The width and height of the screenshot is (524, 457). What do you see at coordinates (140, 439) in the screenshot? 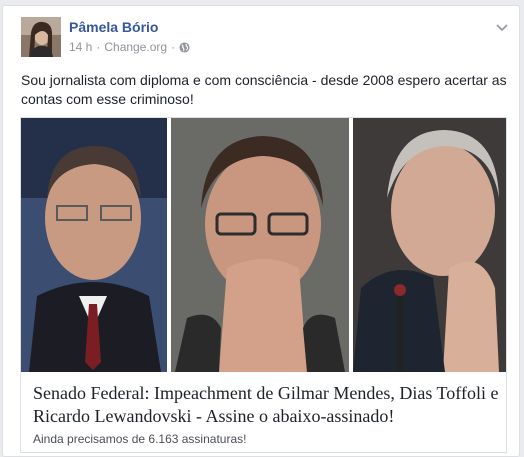
I see `link-subtitle: Ainda precisamos de 6.163 assinaturas!` at bounding box center [140, 439].